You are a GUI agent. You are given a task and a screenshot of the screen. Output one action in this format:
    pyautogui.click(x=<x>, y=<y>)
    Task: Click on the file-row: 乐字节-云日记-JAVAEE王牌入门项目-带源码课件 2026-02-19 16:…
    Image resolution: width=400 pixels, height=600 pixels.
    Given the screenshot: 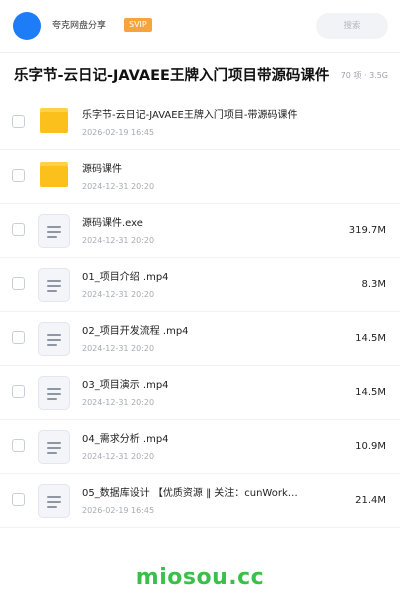 What is the action you would take?
    pyautogui.click(x=200, y=123)
    